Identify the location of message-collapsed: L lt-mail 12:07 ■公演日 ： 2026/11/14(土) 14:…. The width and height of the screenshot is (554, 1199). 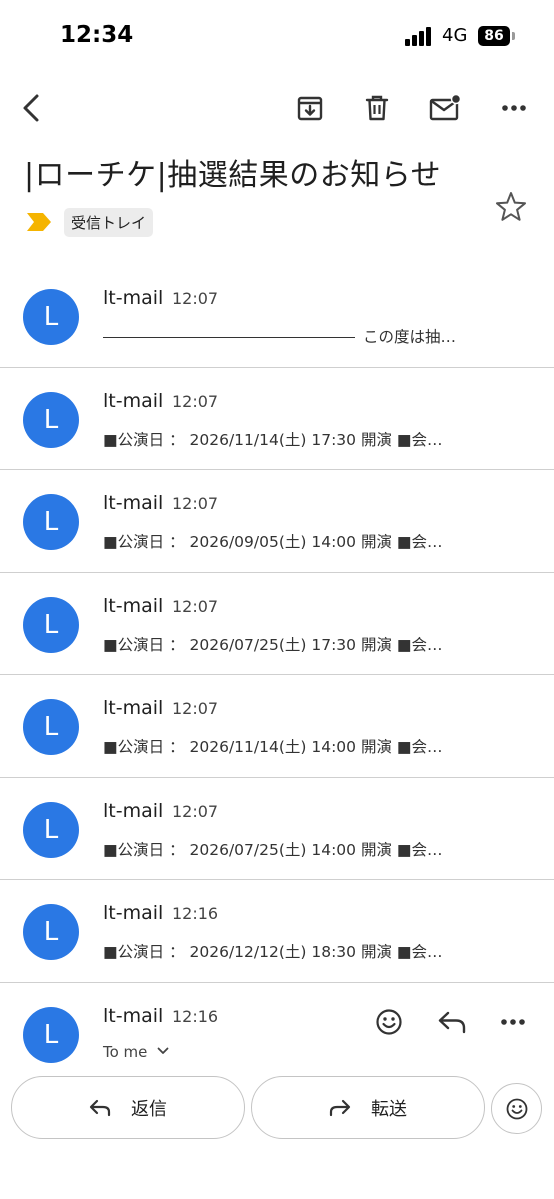
(277, 726).